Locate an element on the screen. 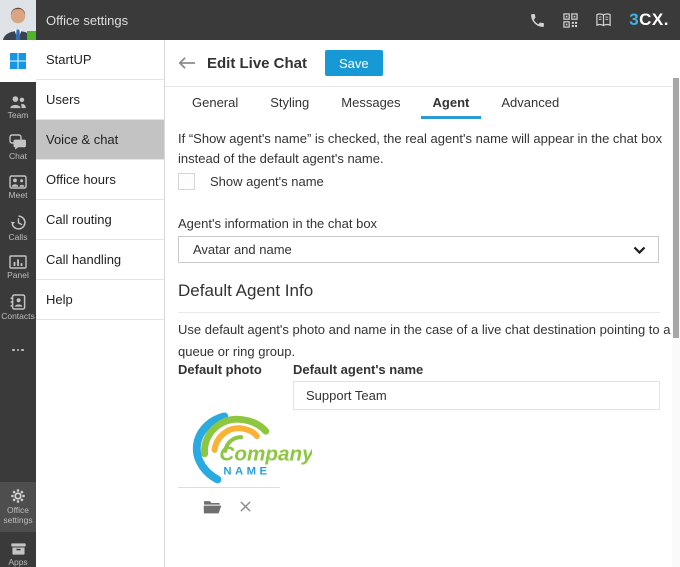  rail-item-chat: Chat is located at coordinates (18, 148).